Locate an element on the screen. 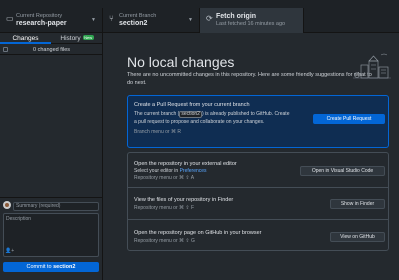 The image size is (399, 280). current-branch-name: section2 is located at coordinates (133, 23).